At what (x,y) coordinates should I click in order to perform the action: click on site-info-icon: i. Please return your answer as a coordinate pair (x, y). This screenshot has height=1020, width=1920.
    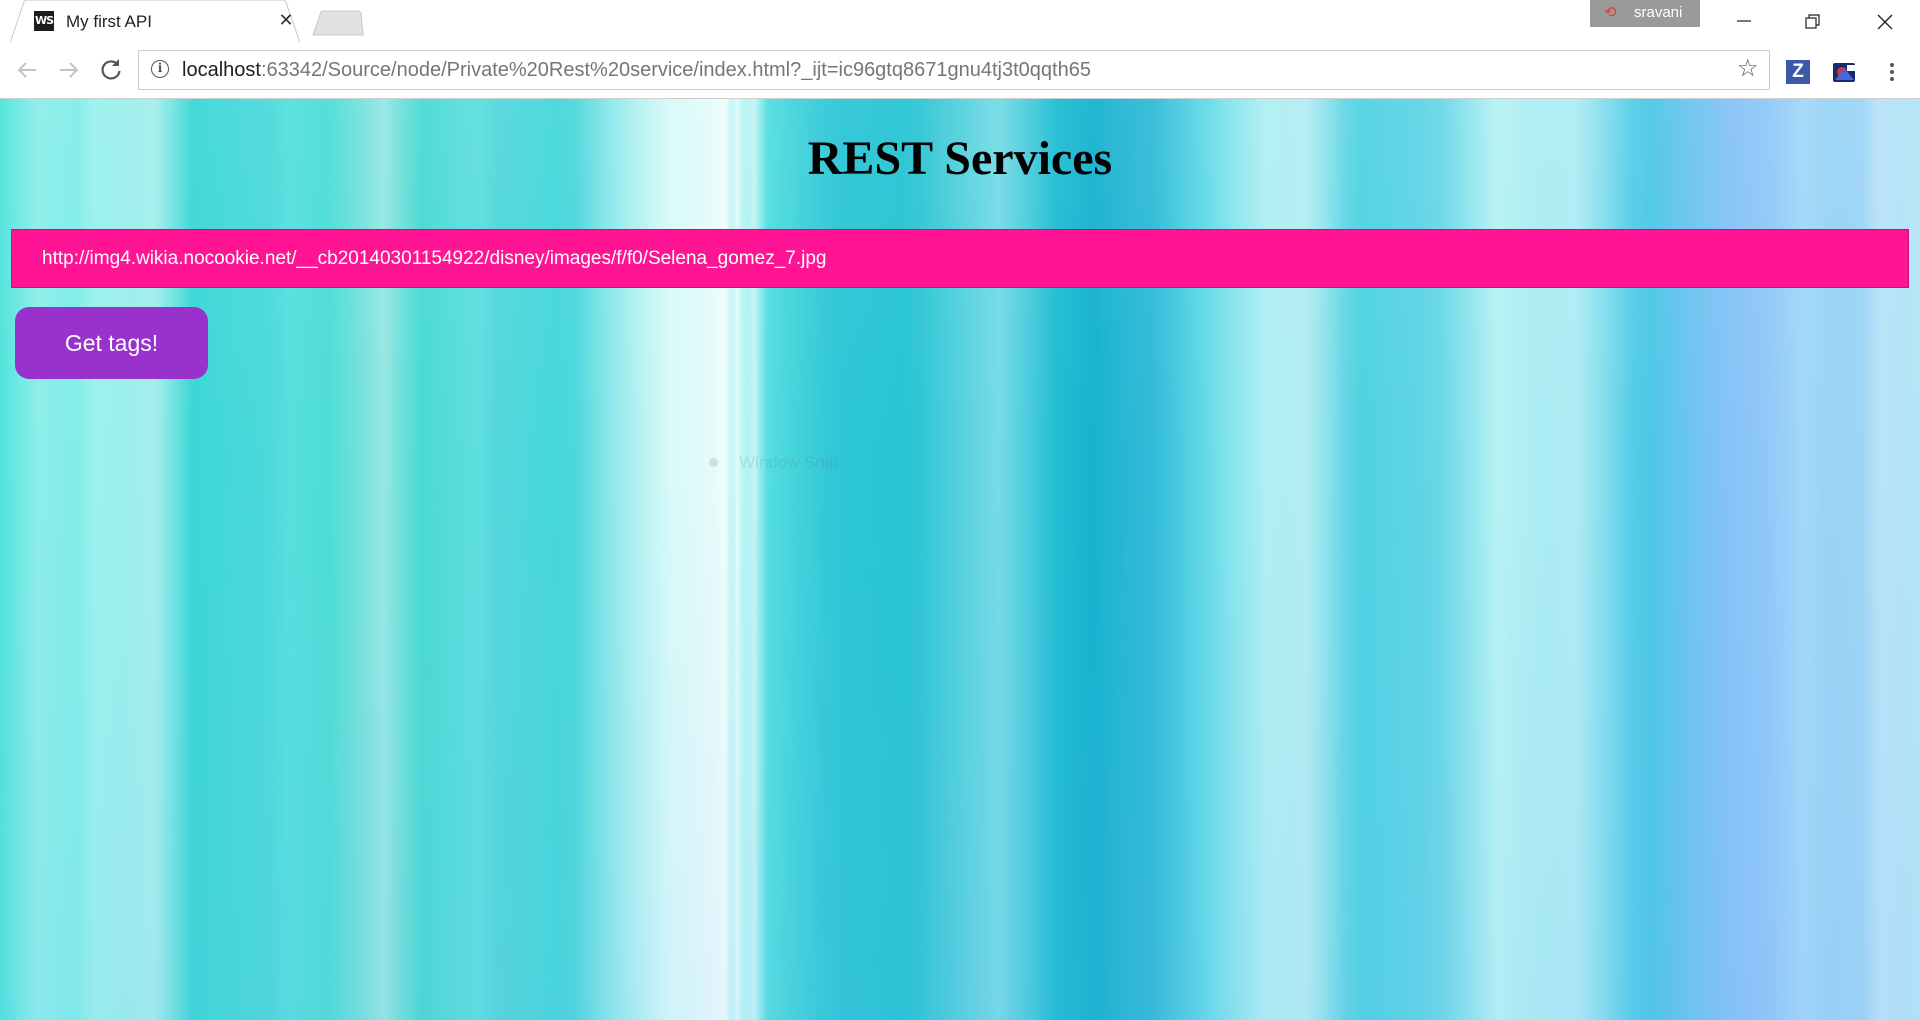
    Looking at the image, I should click on (160, 69).